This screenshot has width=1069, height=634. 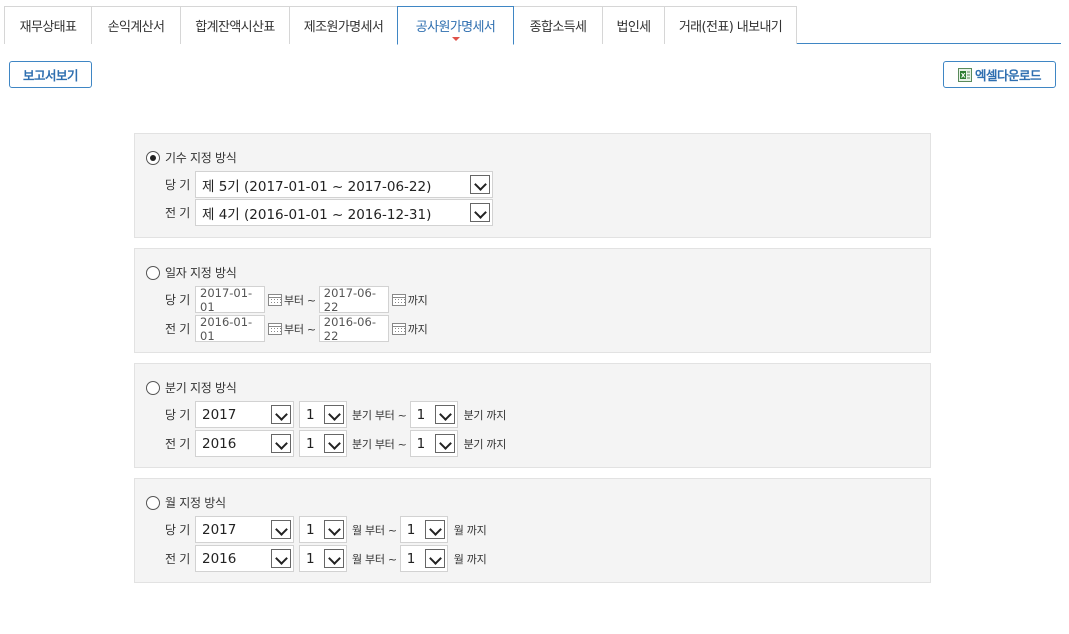 I want to click on prev-period-label: 전 기, so click(x=177, y=444).